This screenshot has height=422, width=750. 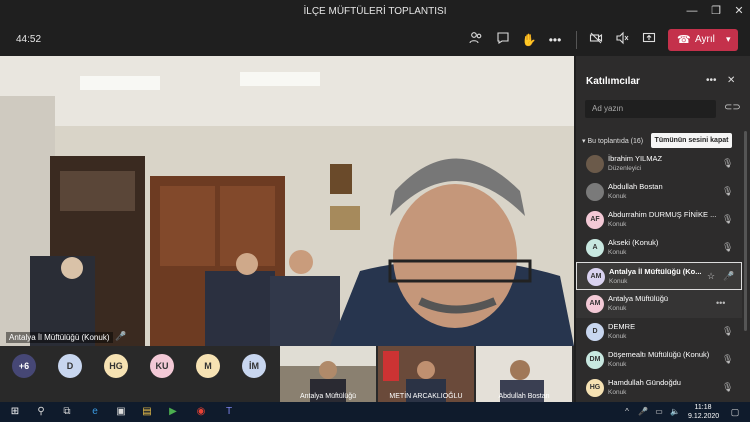 What do you see at coordinates (121, 412) in the screenshot?
I see `store-icon: ▣` at bounding box center [121, 412].